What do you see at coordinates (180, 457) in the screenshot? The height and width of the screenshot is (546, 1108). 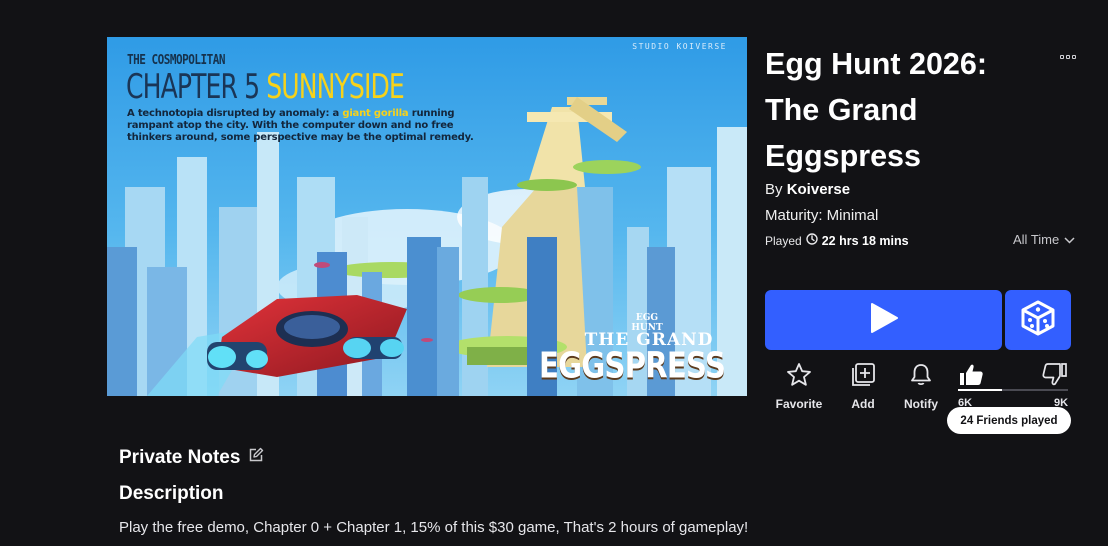 I see `private-notes-label: Private Notes` at bounding box center [180, 457].